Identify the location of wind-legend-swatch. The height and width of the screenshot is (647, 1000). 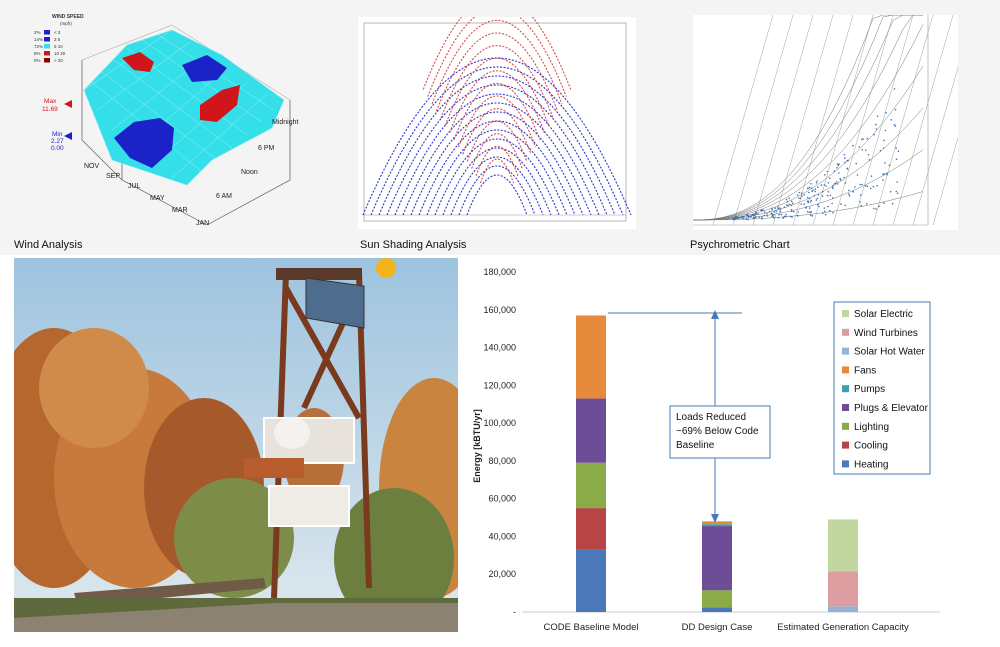
(47, 60).